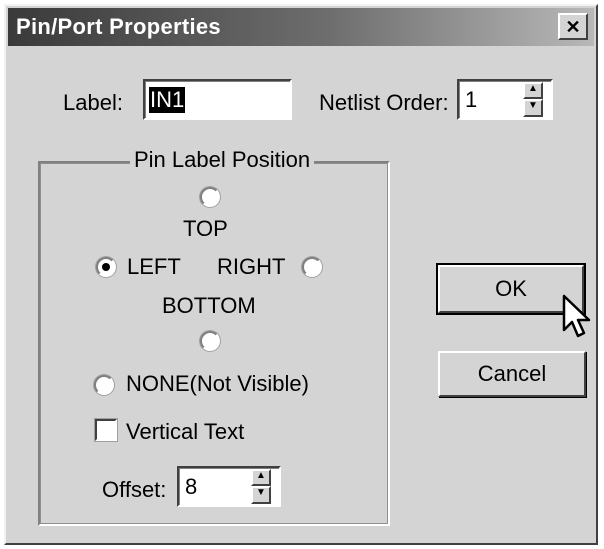 The height and width of the screenshot is (549, 604). What do you see at coordinates (217, 383) in the screenshot?
I see `radio-none-label: NONE(Not Visible)` at bounding box center [217, 383].